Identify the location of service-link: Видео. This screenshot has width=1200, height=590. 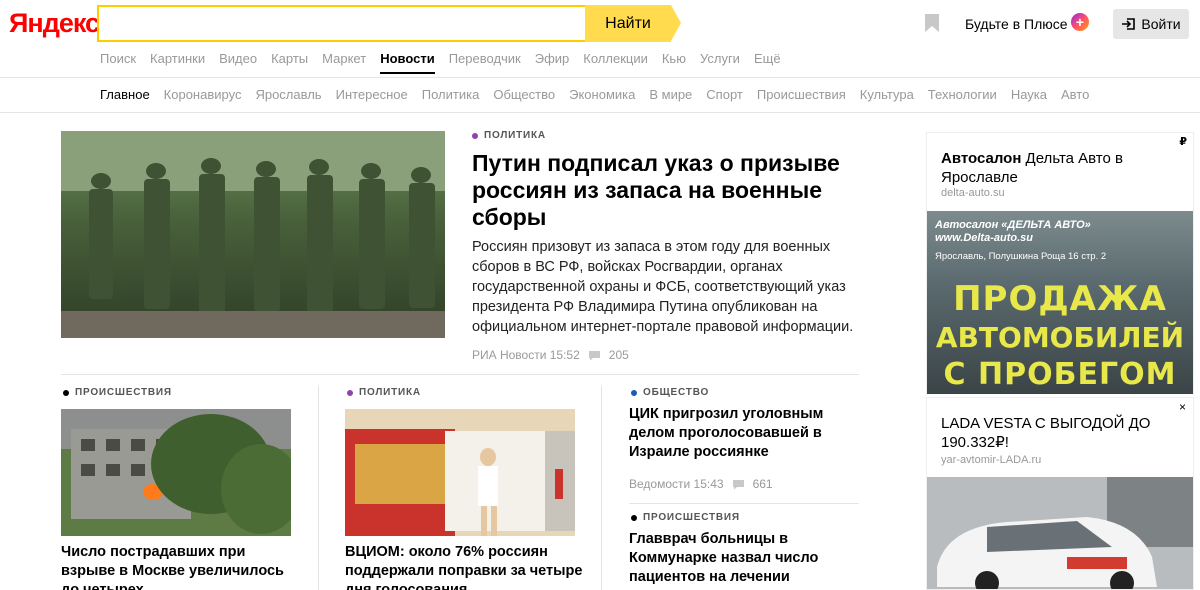
(238, 58).